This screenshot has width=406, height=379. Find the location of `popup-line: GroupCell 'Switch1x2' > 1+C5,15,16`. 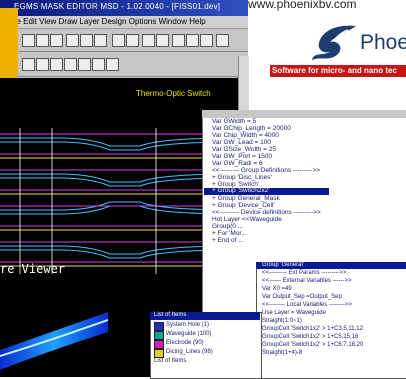

popup-line: GroupCell 'Switch1x2' > 1+C5,15,16 is located at coordinates (310, 337).